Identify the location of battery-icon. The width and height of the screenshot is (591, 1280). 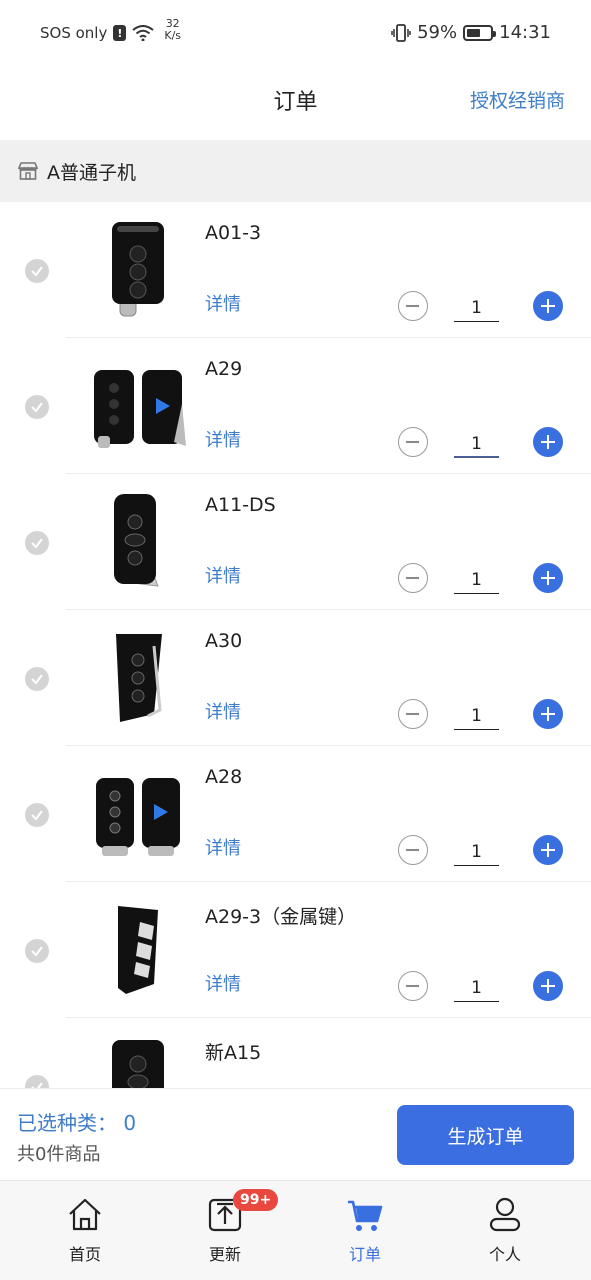
(480, 32).